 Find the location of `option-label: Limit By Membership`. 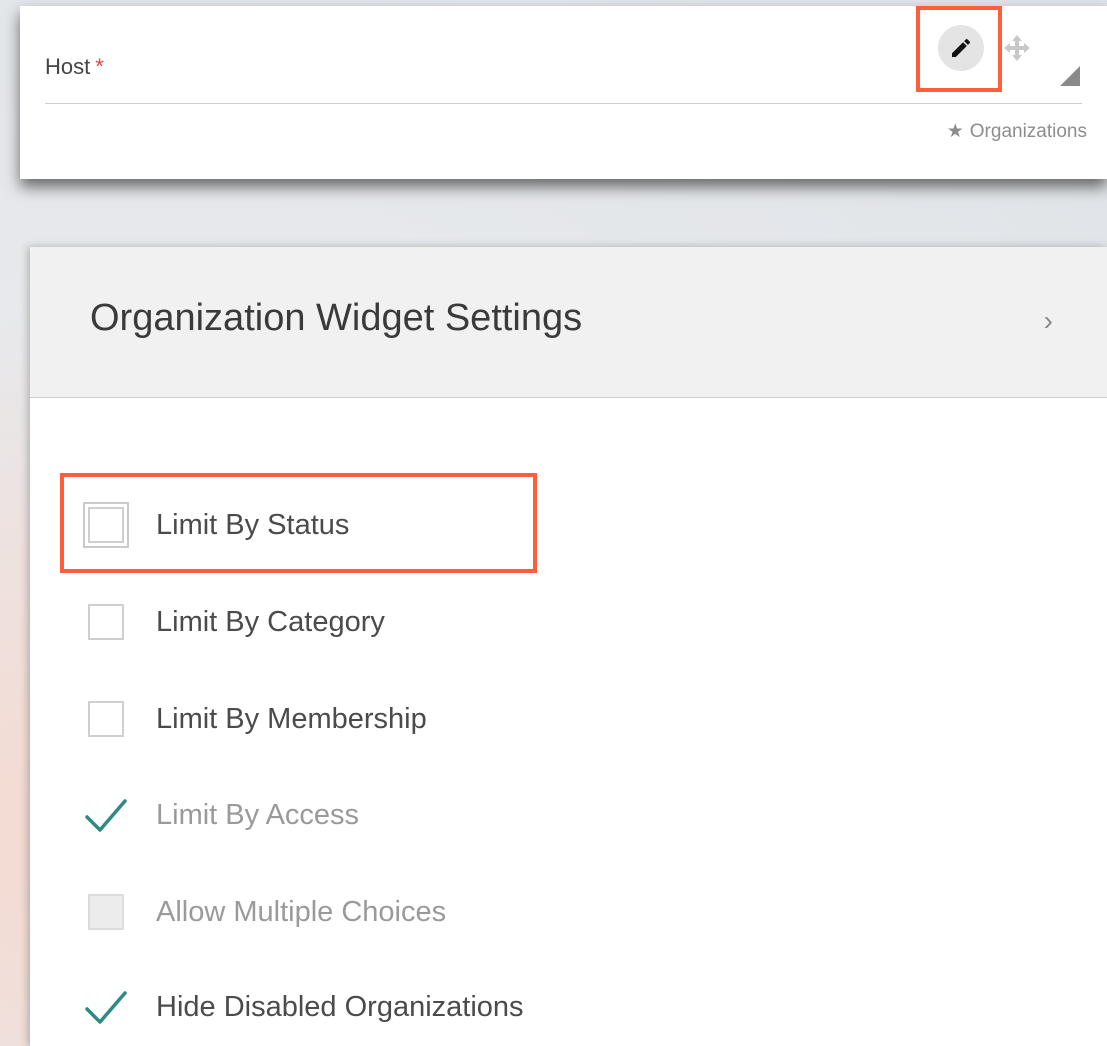

option-label: Limit By Membership is located at coordinates (291, 718).